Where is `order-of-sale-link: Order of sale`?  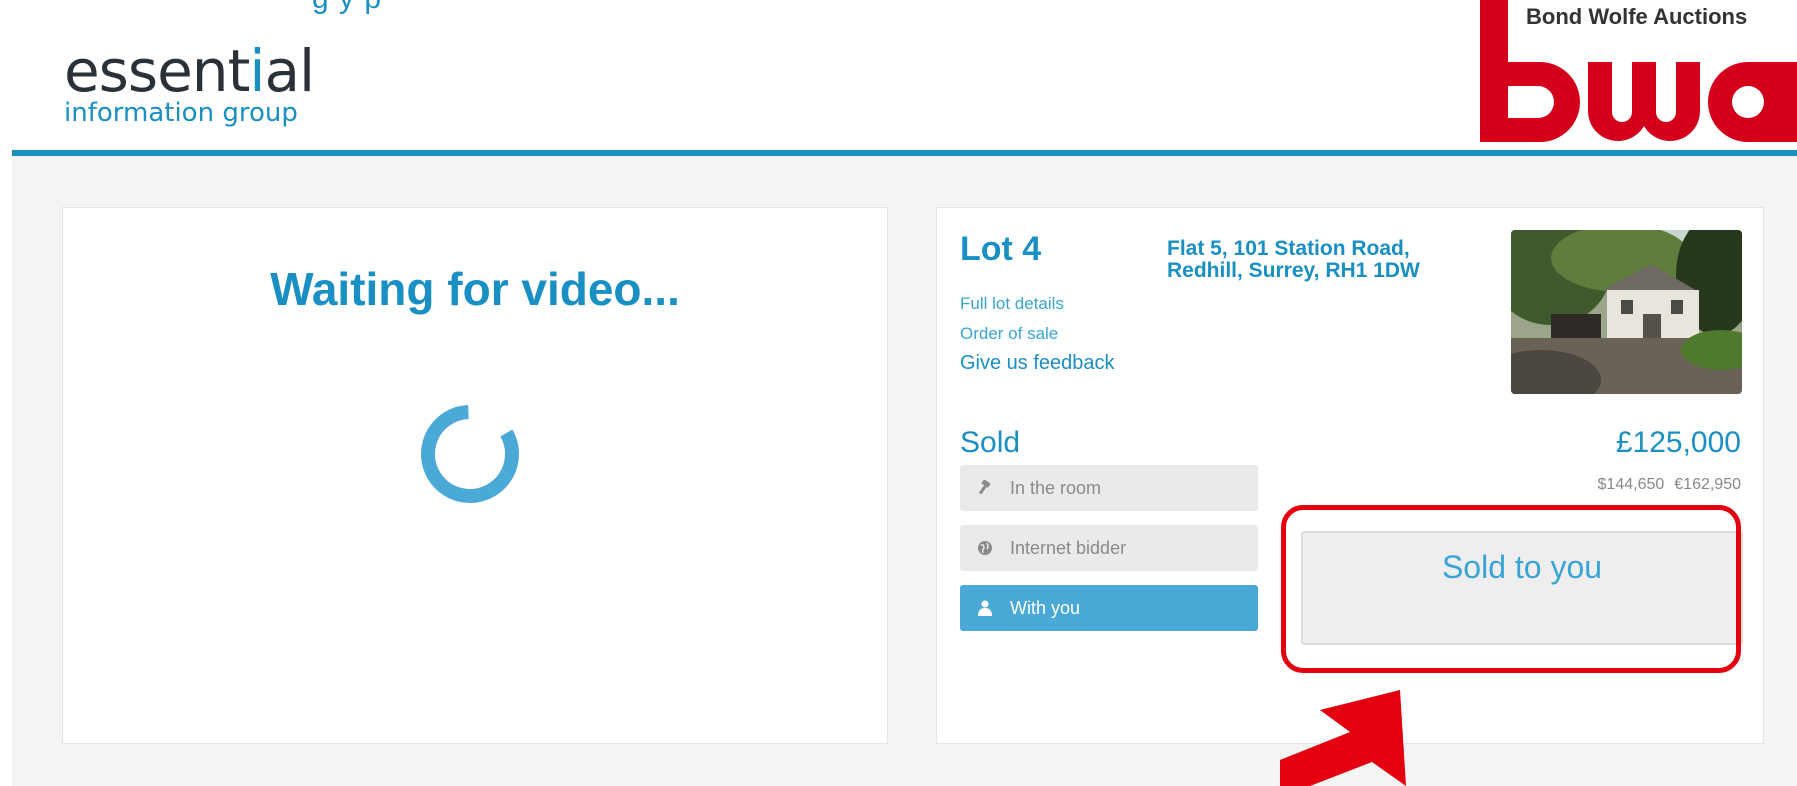 order-of-sale-link: Order of sale is located at coordinates (1009, 334).